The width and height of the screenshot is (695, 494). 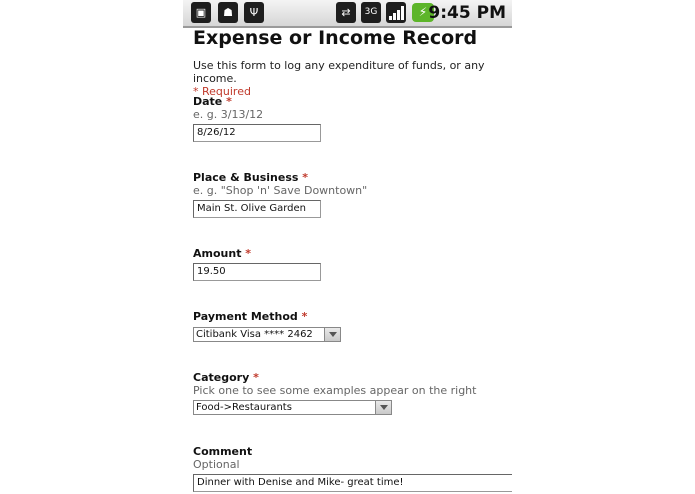 I want to click on comment-hint: Optional, so click(x=216, y=464).